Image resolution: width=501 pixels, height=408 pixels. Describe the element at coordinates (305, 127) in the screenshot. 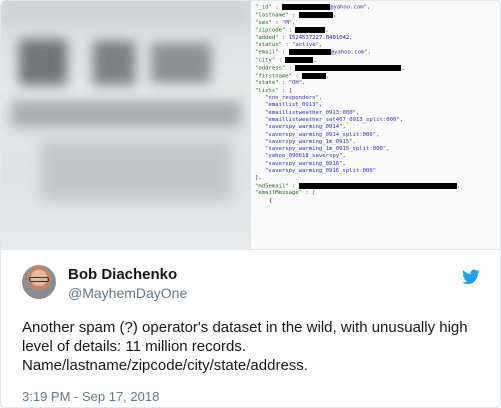

I see `code-list-item: "saverspy_warming_0914",` at that location.